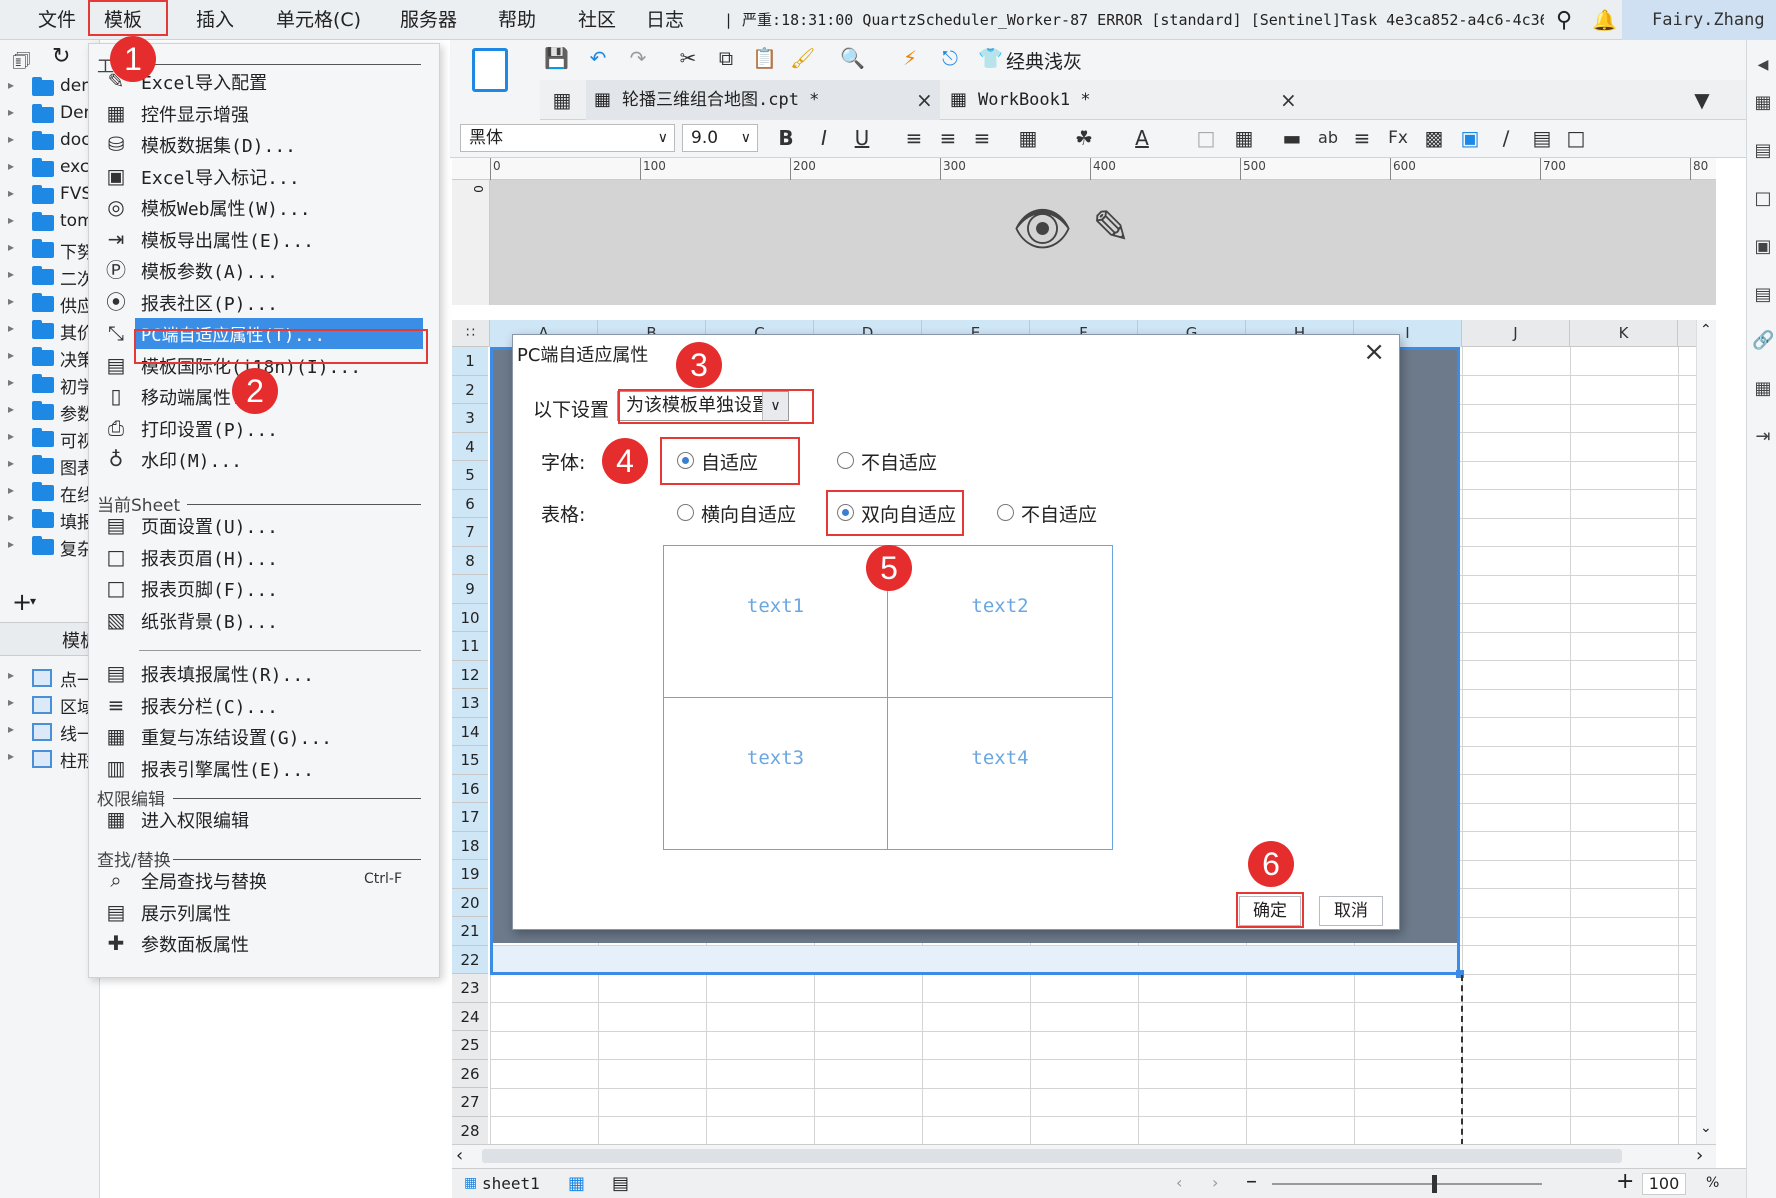 This screenshot has height=1198, width=1776. I want to click on table-no-adaptive-radio, so click(1005, 512).